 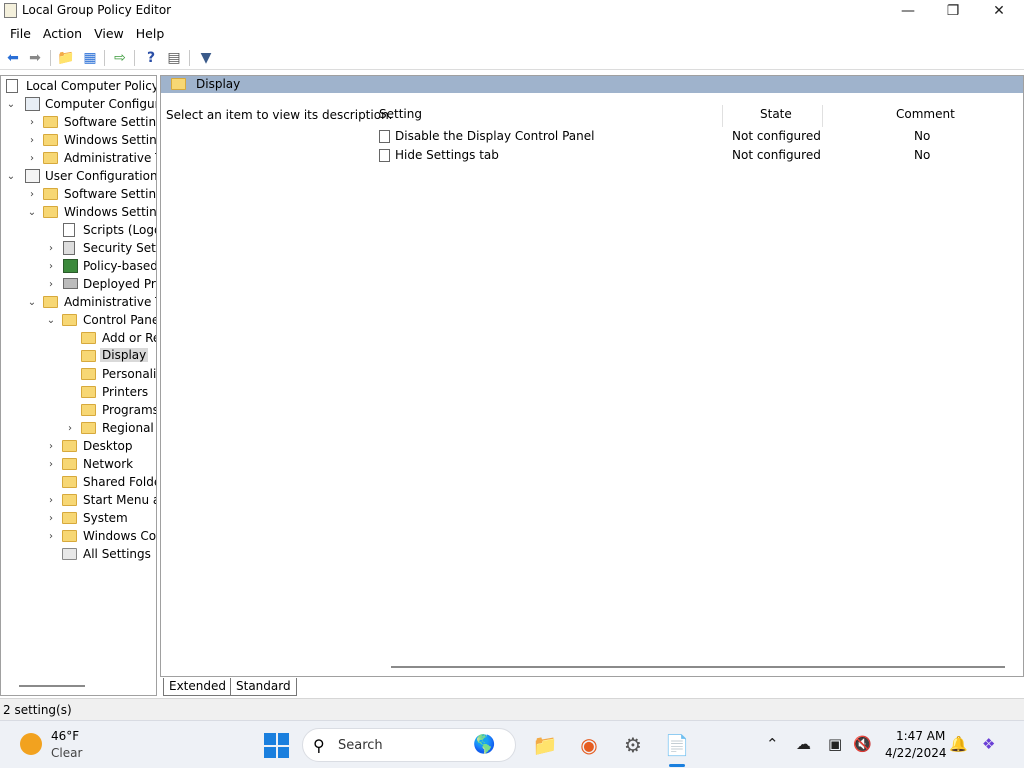 I want to click on tree-desktop: › Desktop, so click(x=78, y=446).